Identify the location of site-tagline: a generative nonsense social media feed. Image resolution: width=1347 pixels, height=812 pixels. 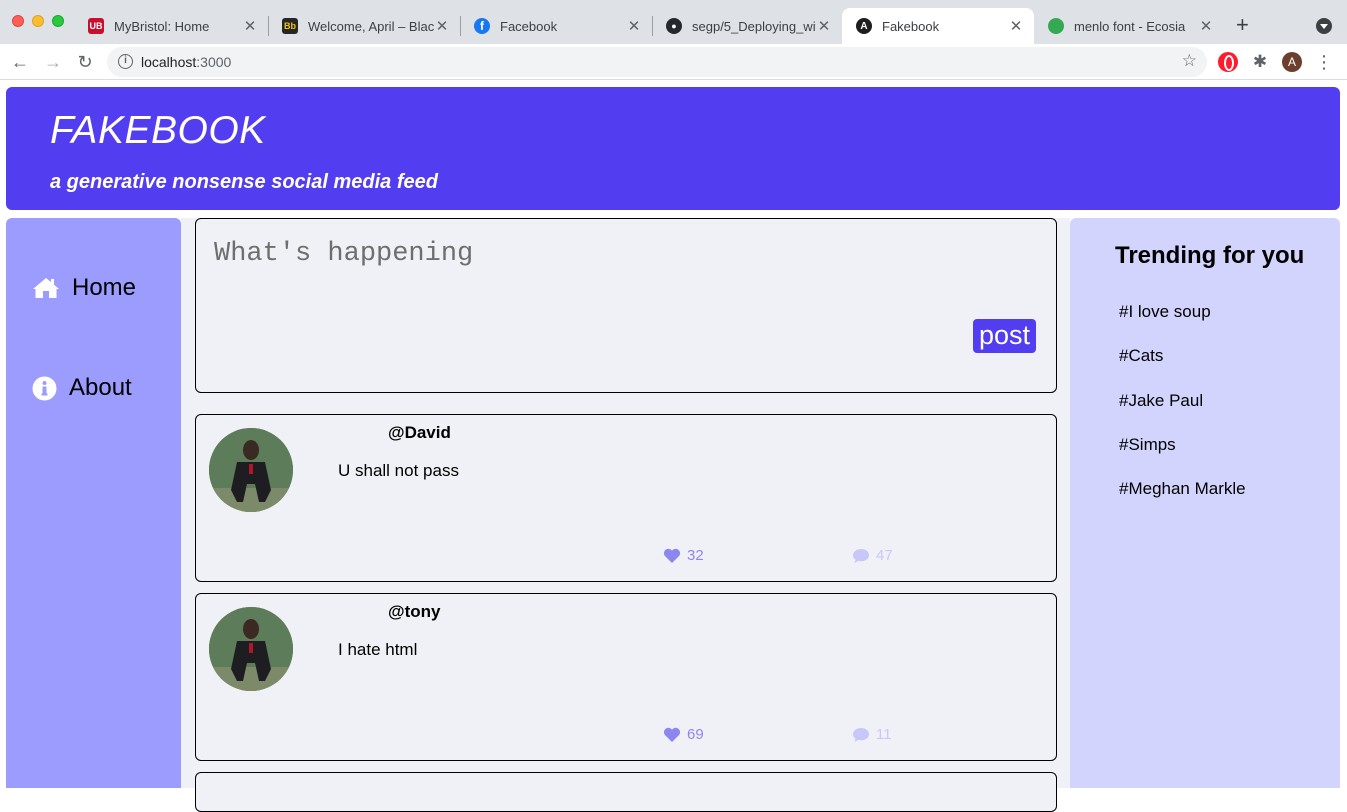
(244, 182).